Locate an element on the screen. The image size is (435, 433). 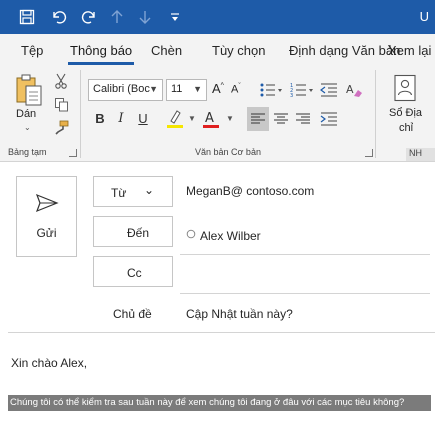
font-name-combo: Calibri (Boc ▼ is located at coordinates (125, 90).